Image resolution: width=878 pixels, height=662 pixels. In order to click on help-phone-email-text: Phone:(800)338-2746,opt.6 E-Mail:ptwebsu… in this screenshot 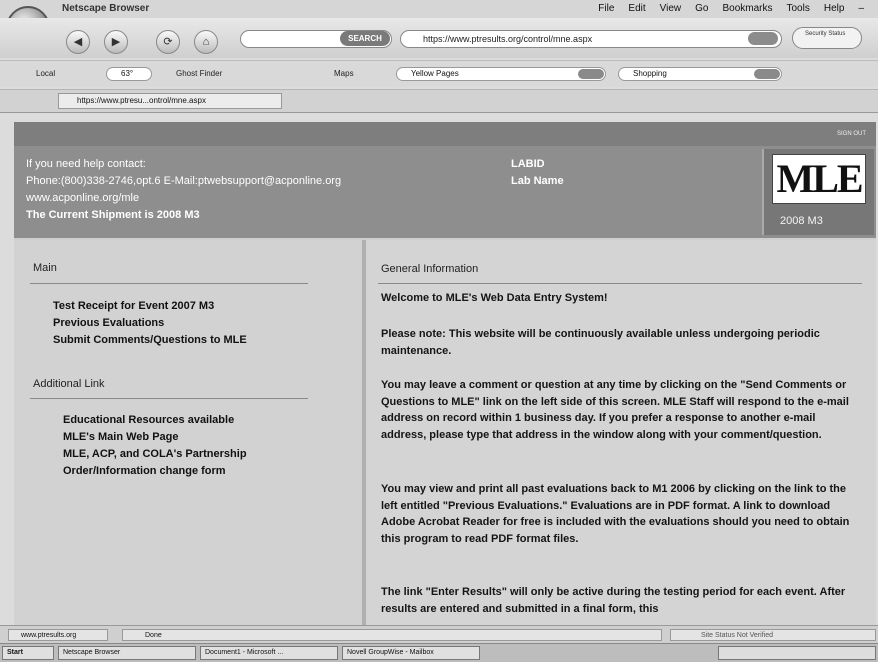, I will do `click(184, 181)`.